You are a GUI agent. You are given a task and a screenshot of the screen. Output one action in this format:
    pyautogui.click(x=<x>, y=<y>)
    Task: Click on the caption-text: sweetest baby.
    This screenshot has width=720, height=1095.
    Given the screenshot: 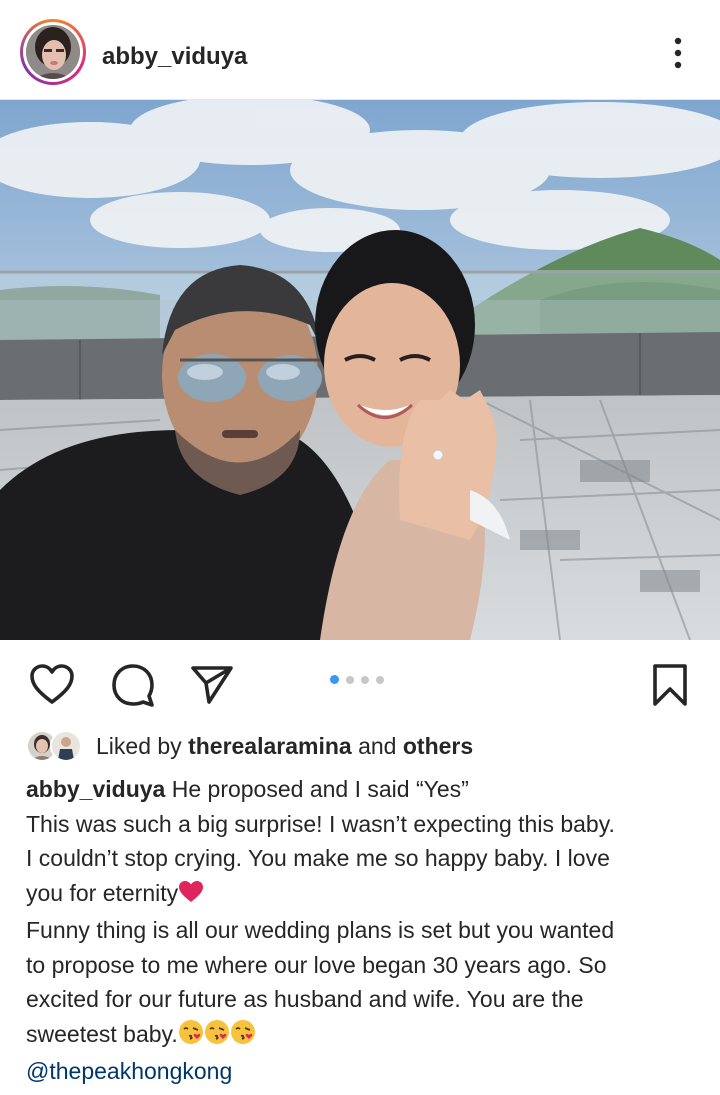 What is the action you would take?
    pyautogui.click(x=102, y=1033)
    